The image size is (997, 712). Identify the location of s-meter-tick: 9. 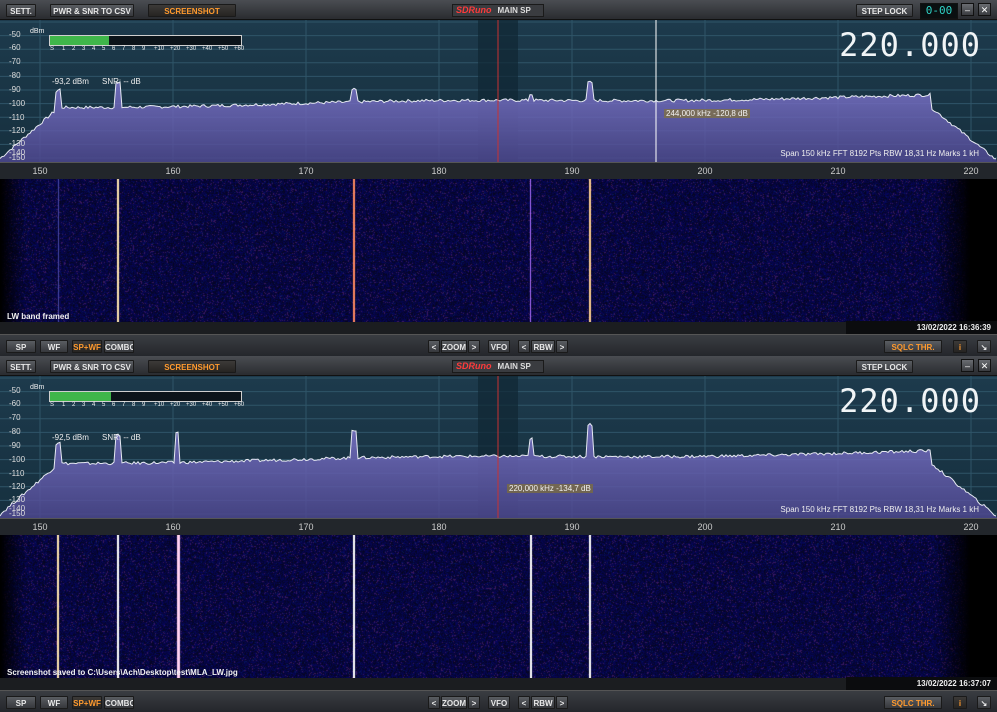
(144, 49).